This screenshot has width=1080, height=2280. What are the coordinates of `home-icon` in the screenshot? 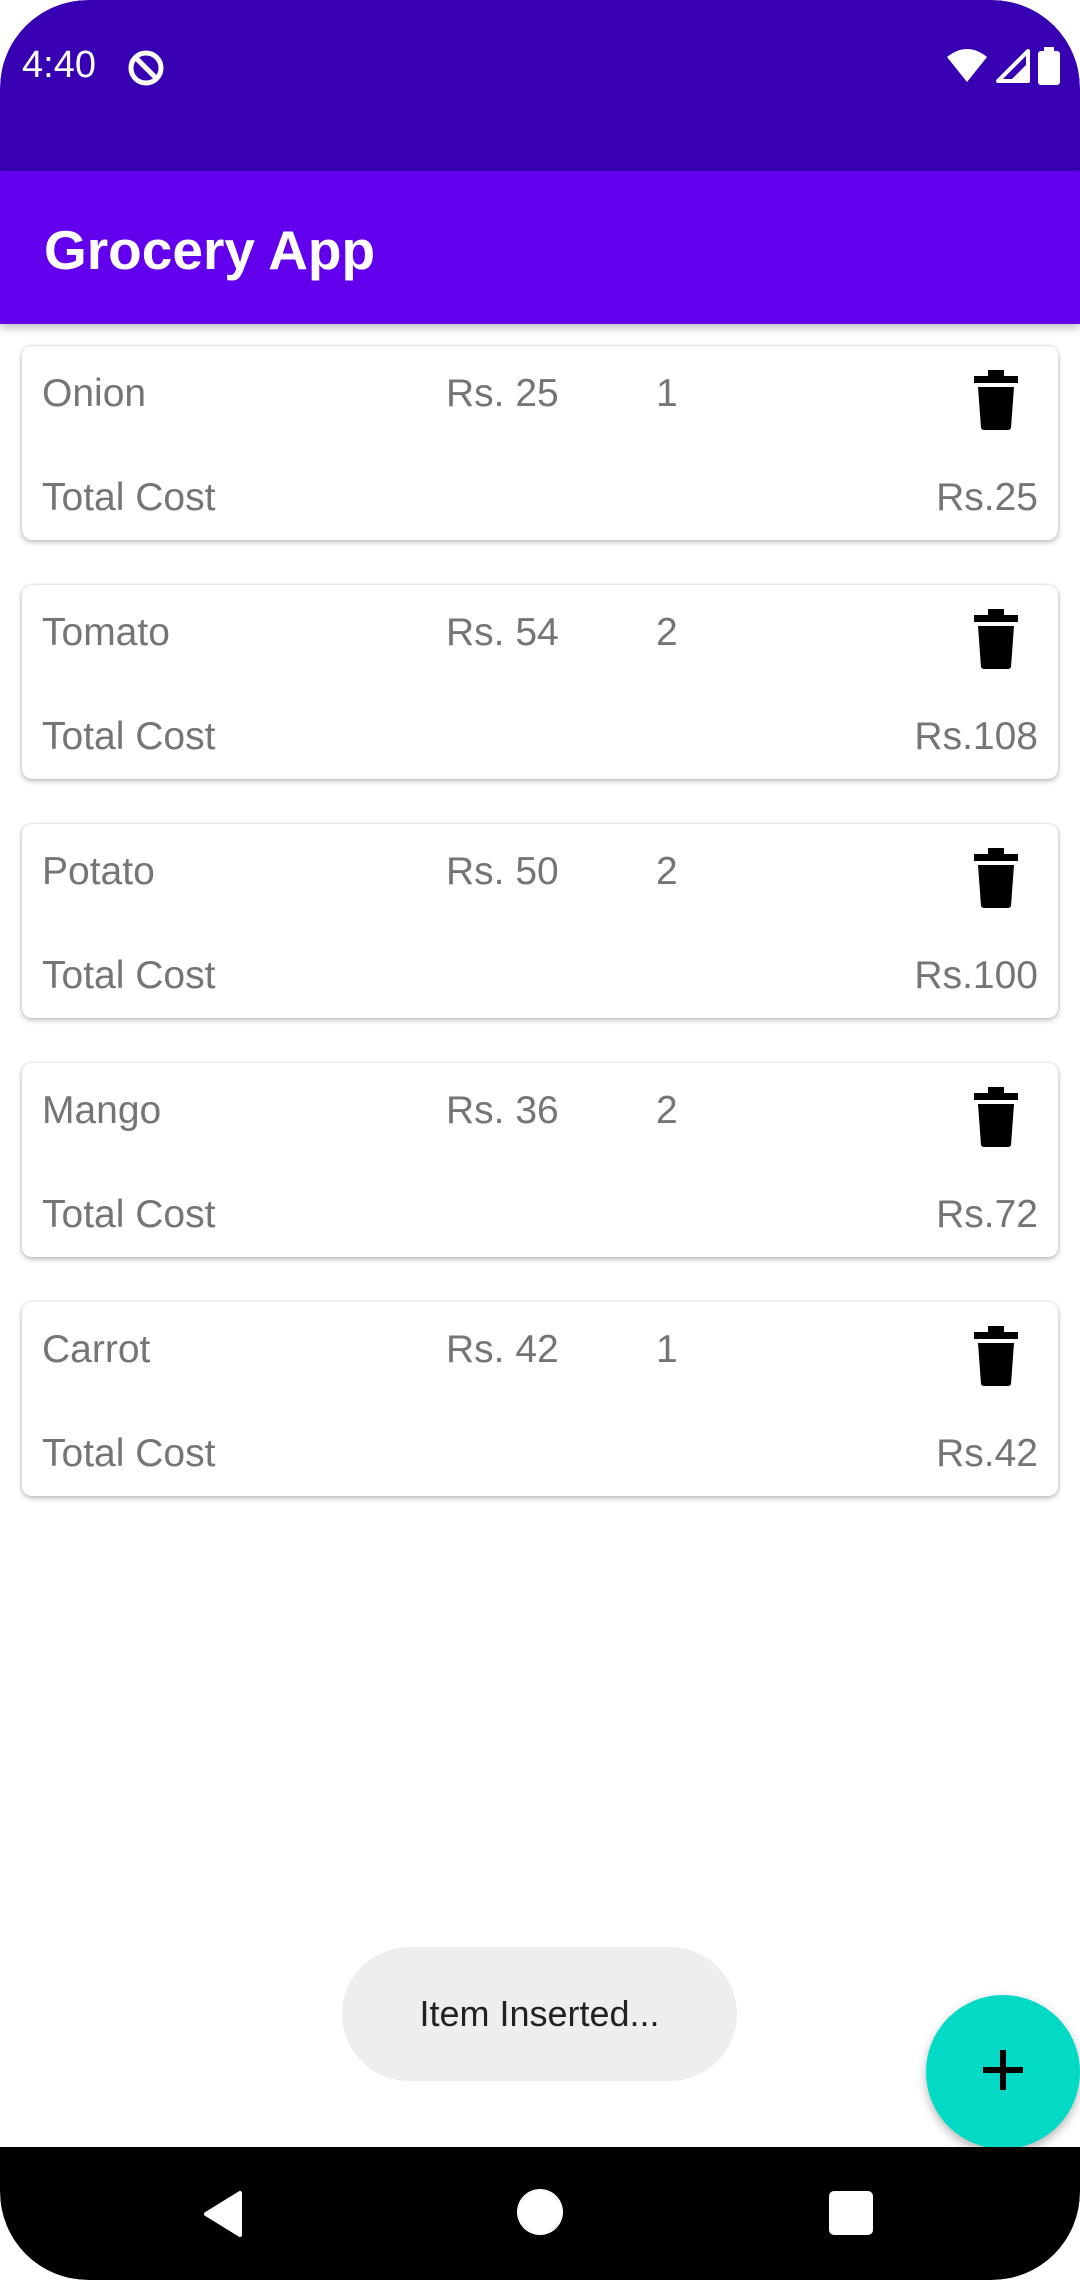 It's located at (540, 2212).